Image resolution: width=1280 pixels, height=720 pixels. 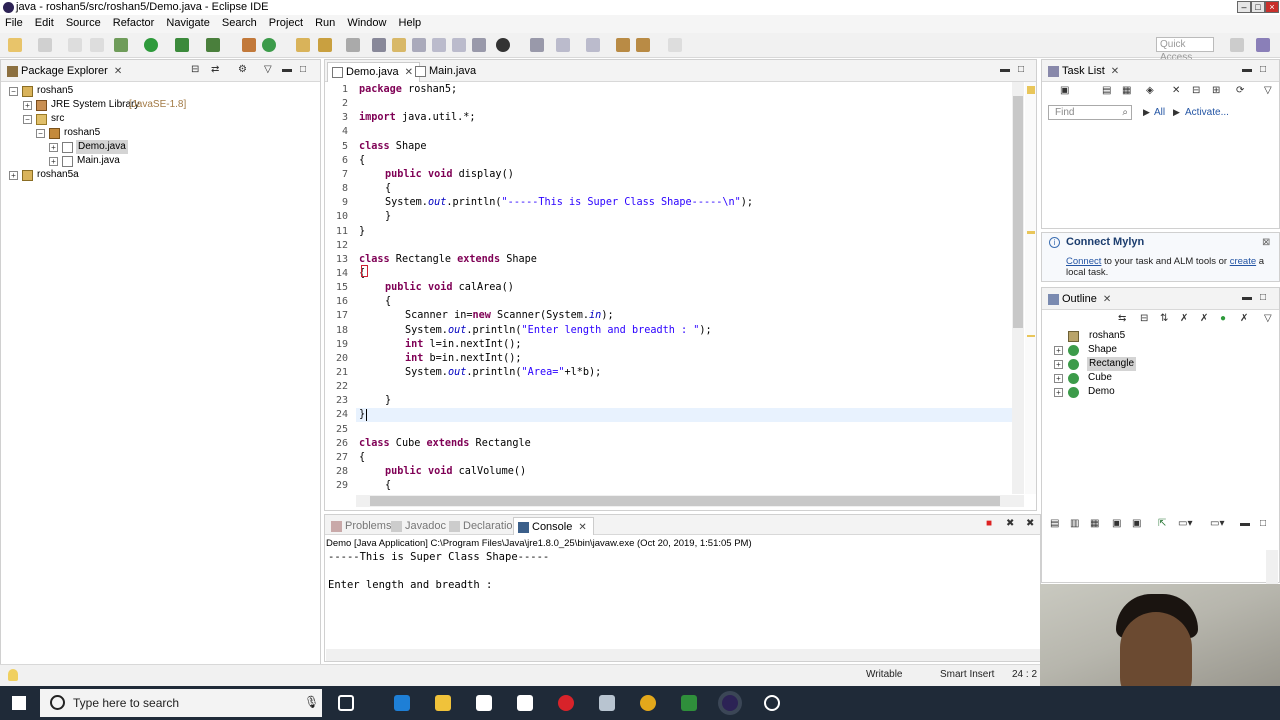 I want to click on task-find-input: Find ⌕, so click(x=1090, y=112).